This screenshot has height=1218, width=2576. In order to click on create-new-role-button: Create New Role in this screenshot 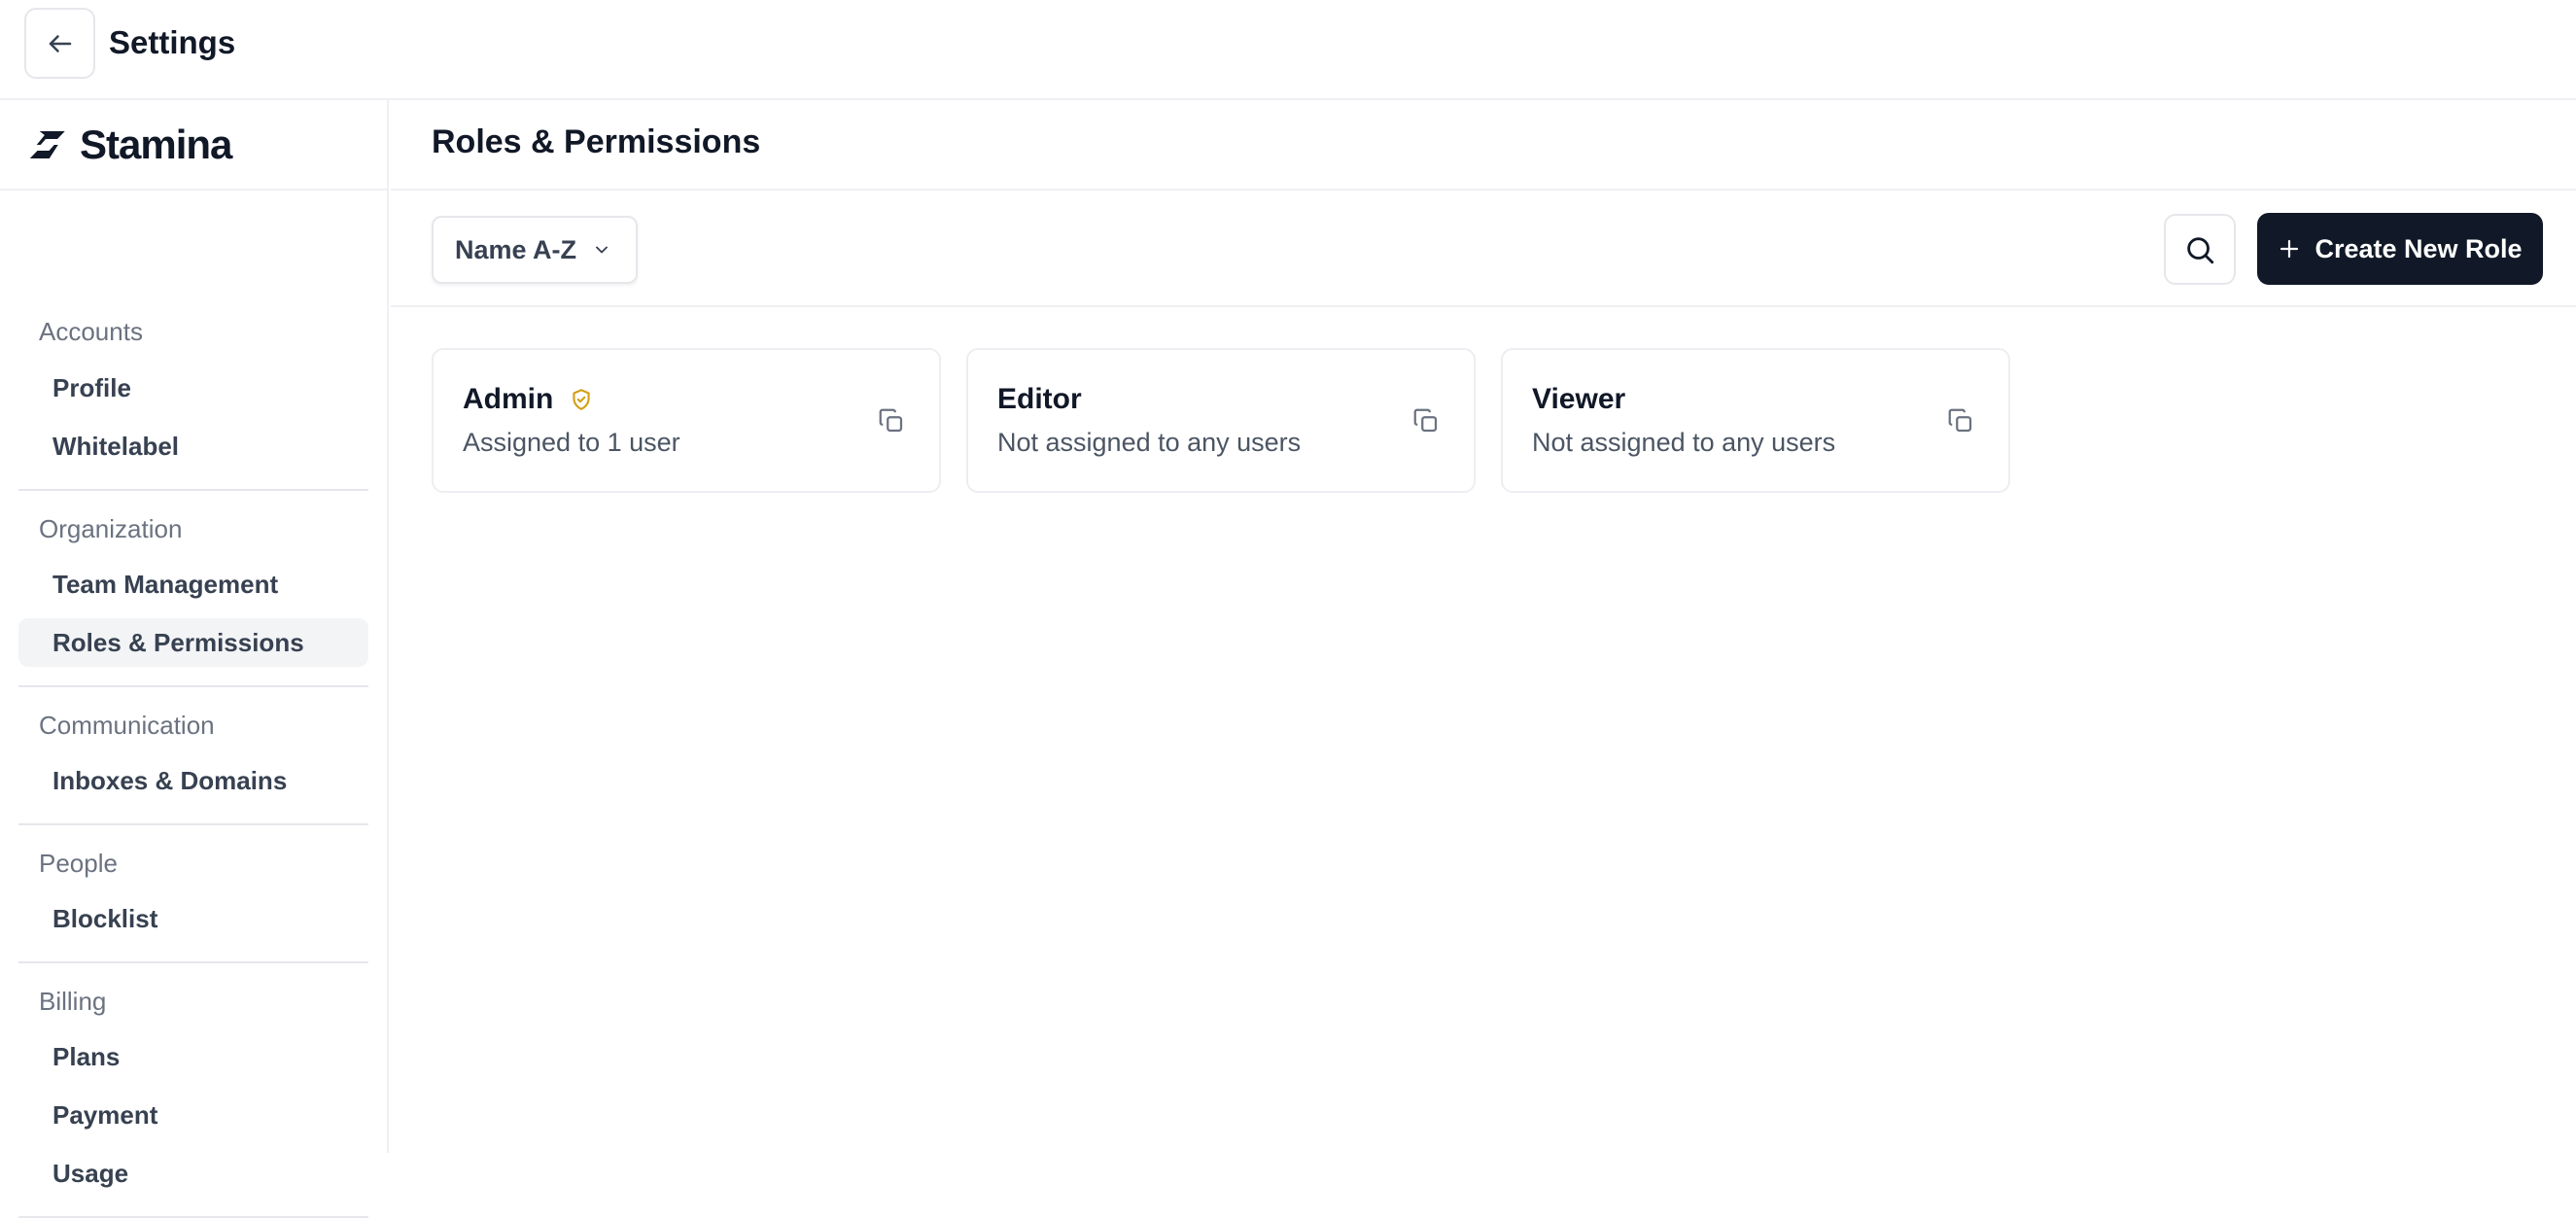, I will do `click(2400, 249)`.